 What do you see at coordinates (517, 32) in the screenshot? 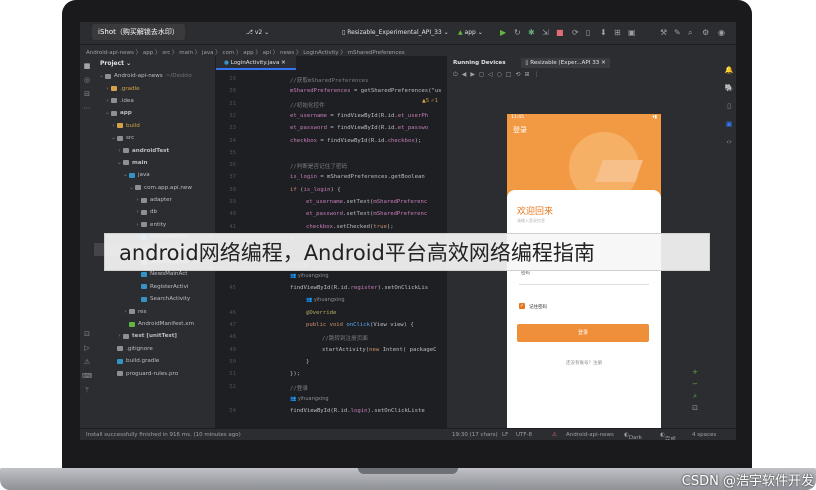
I see `rerun-icon: ↻` at bounding box center [517, 32].